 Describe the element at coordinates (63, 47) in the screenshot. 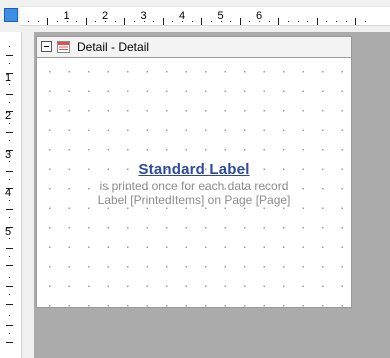

I see `detail-band-icon` at that location.